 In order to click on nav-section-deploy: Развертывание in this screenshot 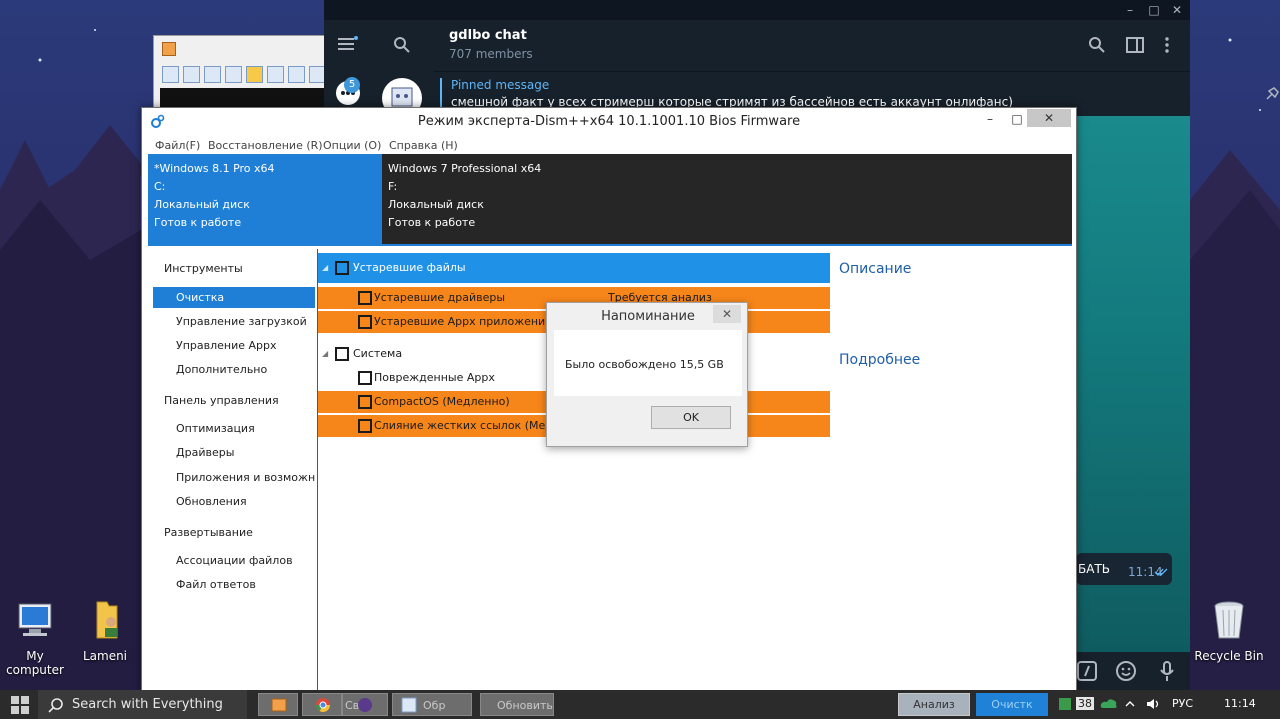, I will do `click(208, 532)`.